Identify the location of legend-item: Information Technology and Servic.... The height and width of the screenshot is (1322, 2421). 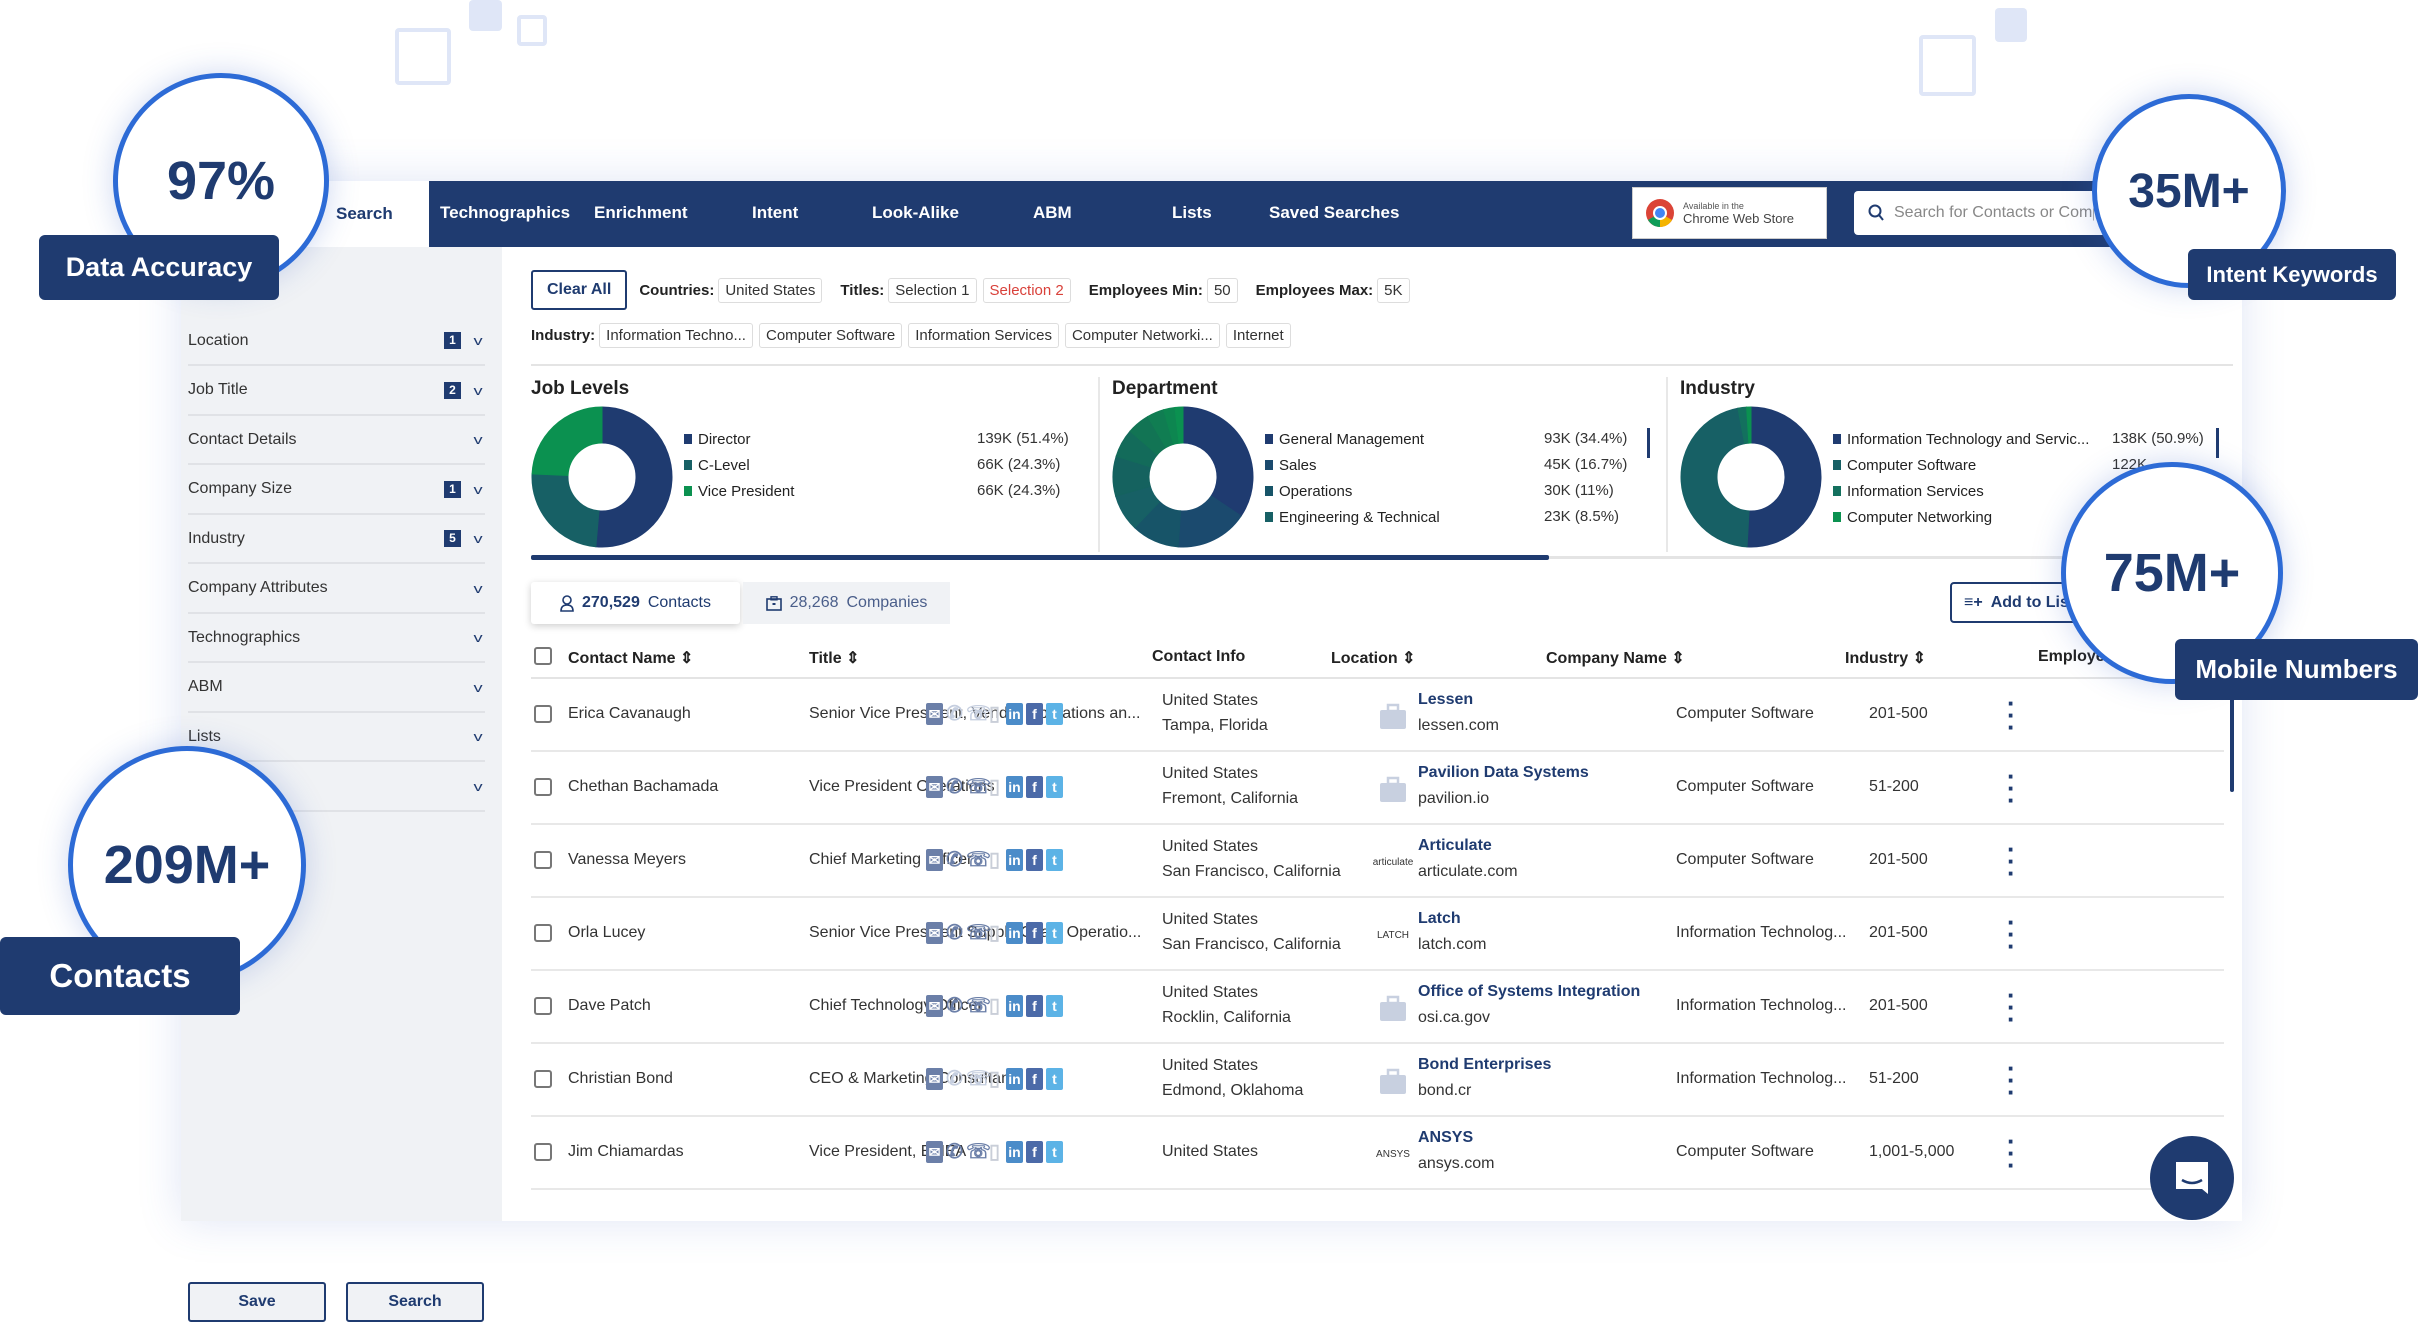
(1961, 439).